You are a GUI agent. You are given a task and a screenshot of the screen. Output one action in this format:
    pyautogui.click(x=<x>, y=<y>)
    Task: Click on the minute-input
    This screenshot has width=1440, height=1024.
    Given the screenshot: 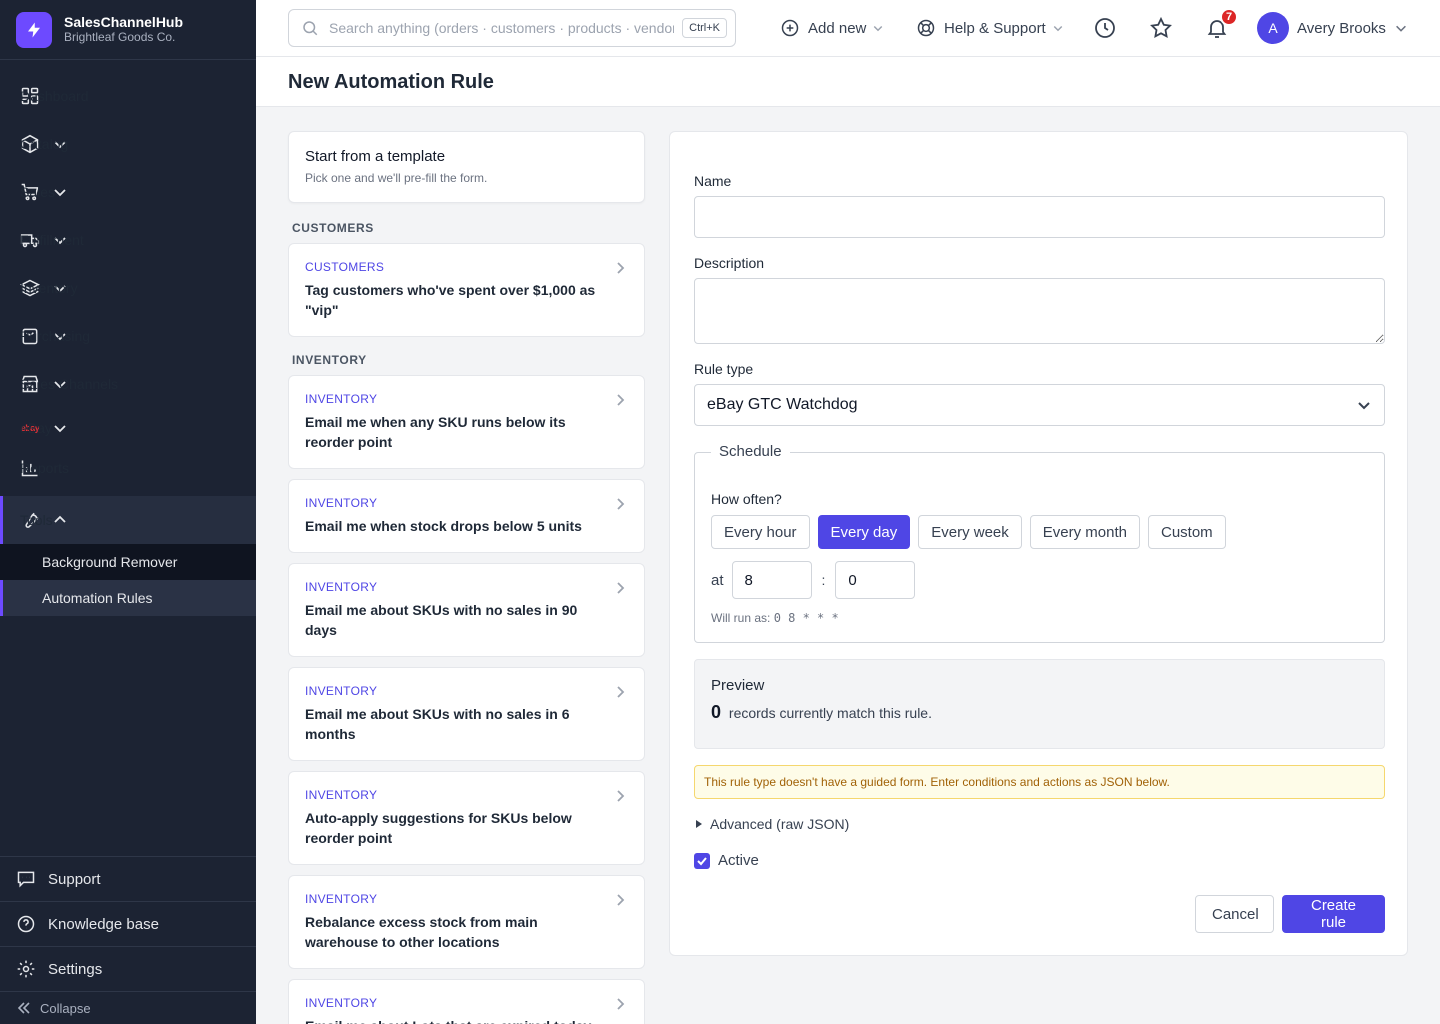 What is the action you would take?
    pyautogui.click(x=875, y=580)
    